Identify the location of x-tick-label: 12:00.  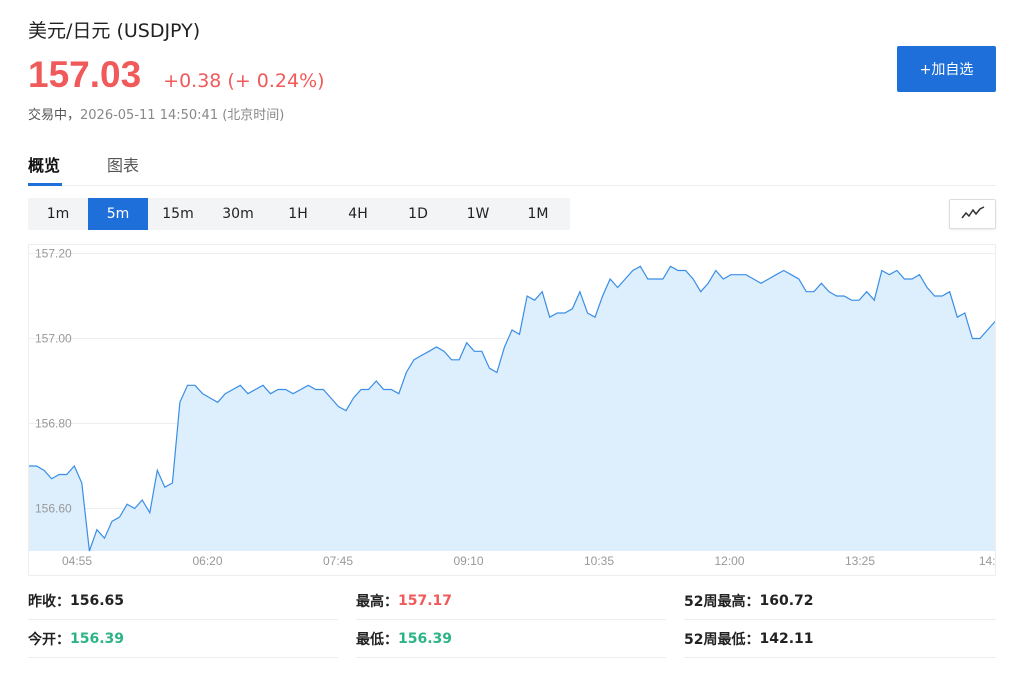
(729, 561).